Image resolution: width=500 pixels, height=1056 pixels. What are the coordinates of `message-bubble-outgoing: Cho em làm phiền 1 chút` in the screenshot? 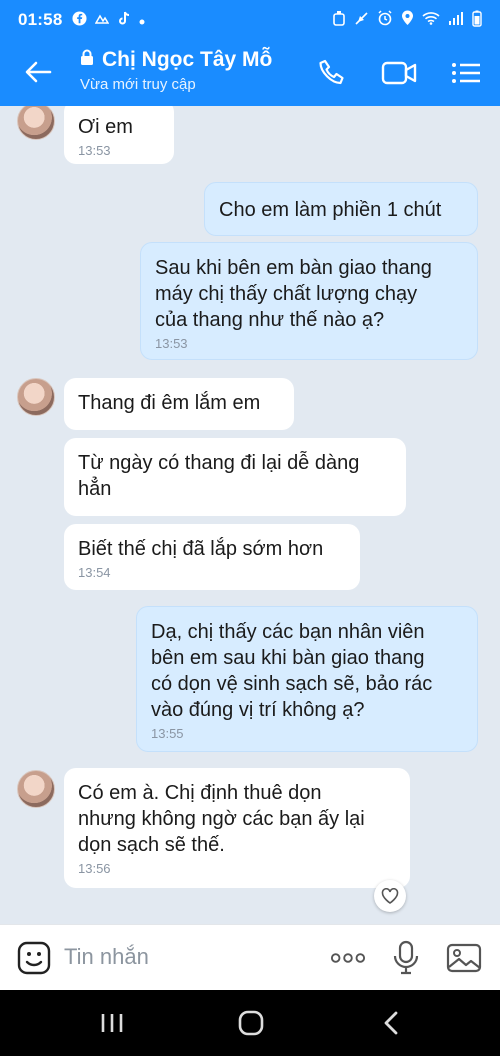 It's located at (341, 209).